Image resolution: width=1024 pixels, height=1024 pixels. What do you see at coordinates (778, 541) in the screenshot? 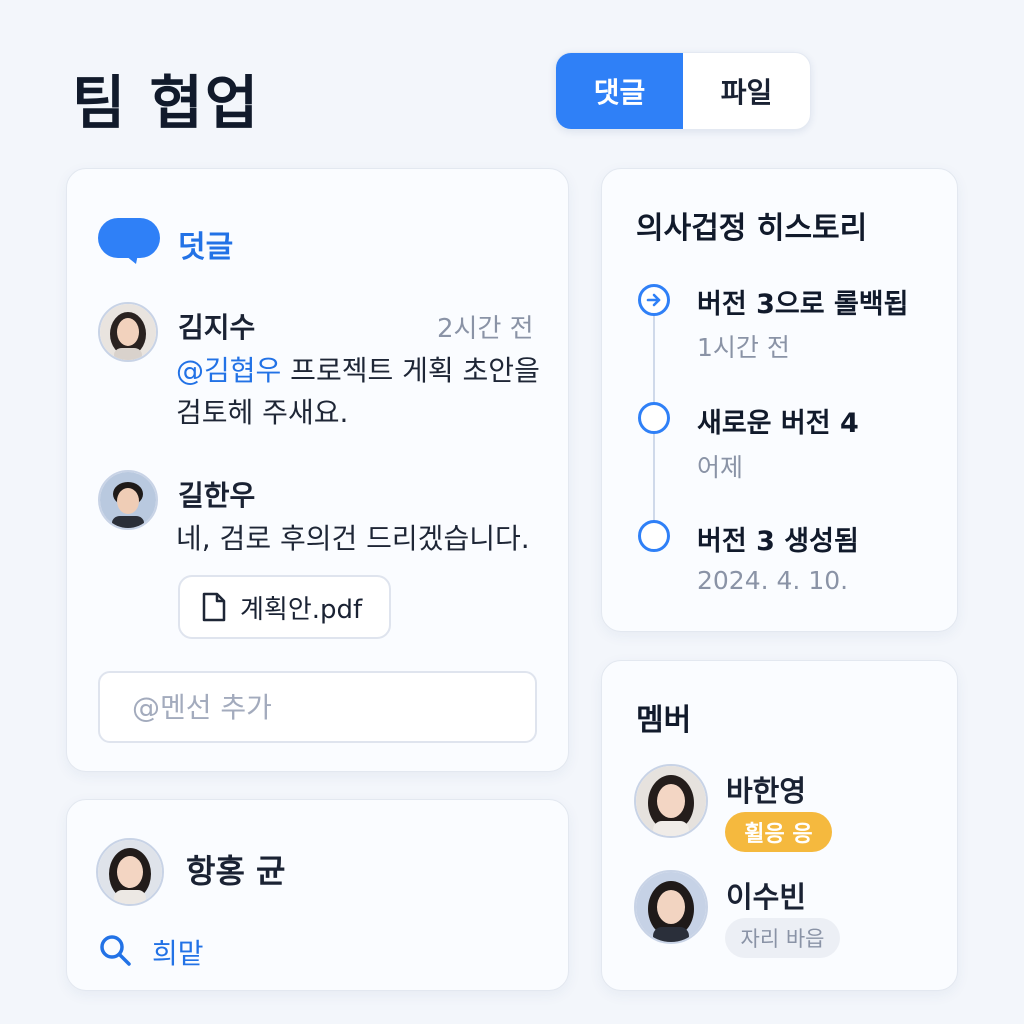
I see `history-item-title: 버전 3 생성됨` at bounding box center [778, 541].